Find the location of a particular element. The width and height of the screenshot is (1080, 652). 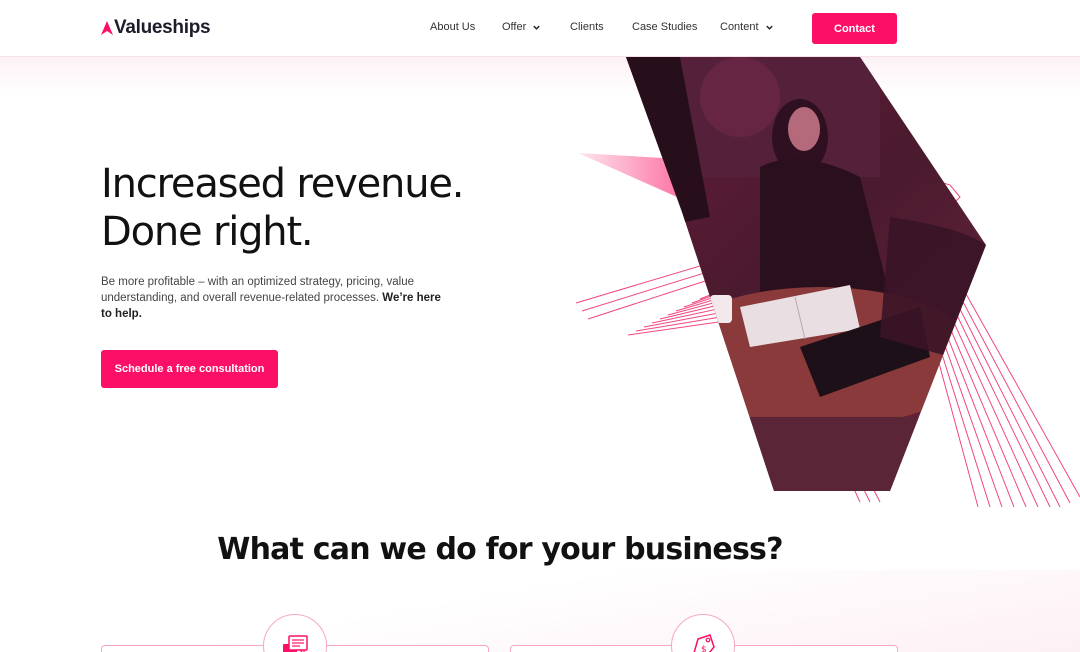

nav-case-studies: Case Studies is located at coordinates (664, 27).